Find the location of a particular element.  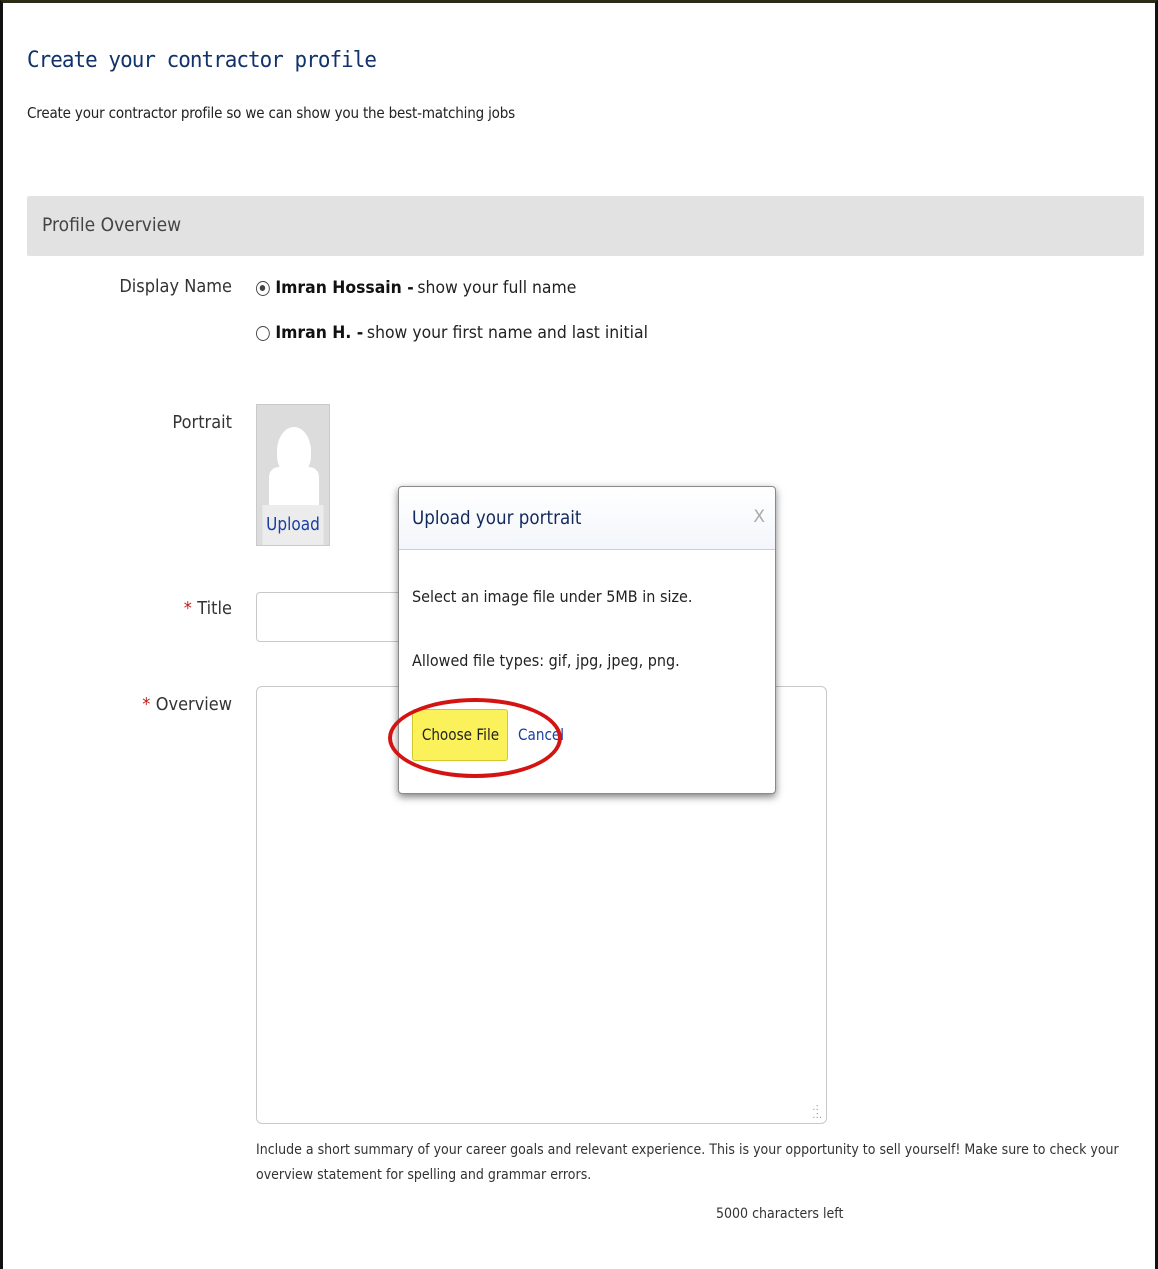

dialog-title: Upload your portrait is located at coordinates (497, 518).